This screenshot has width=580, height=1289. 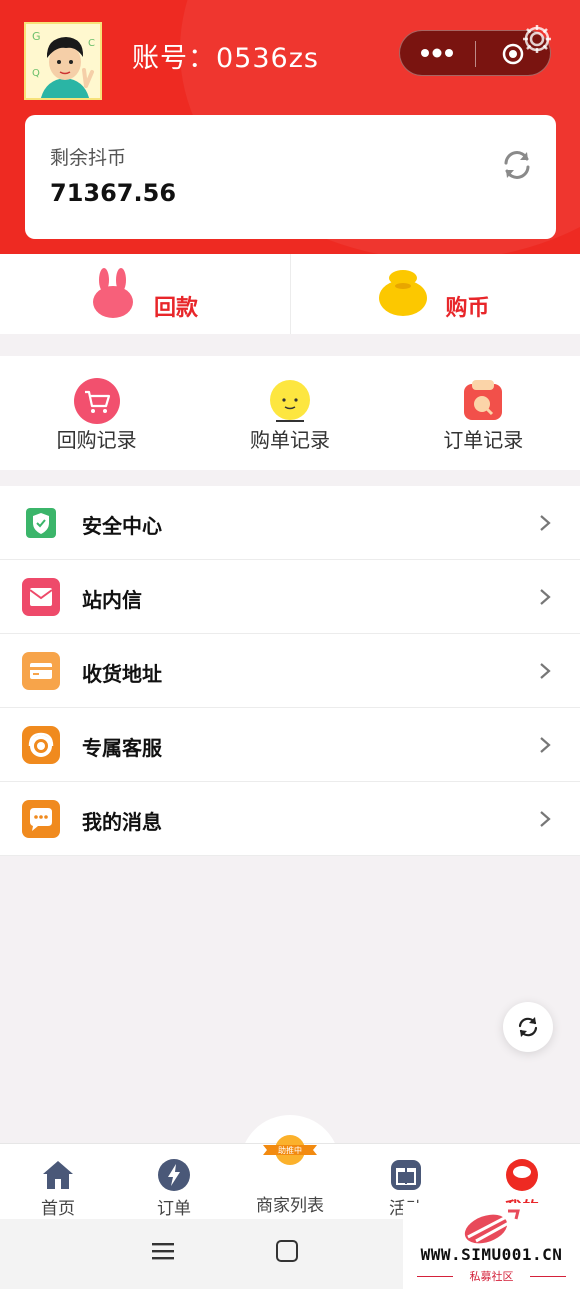 I want to click on bolt-icon, so click(x=174, y=1175).